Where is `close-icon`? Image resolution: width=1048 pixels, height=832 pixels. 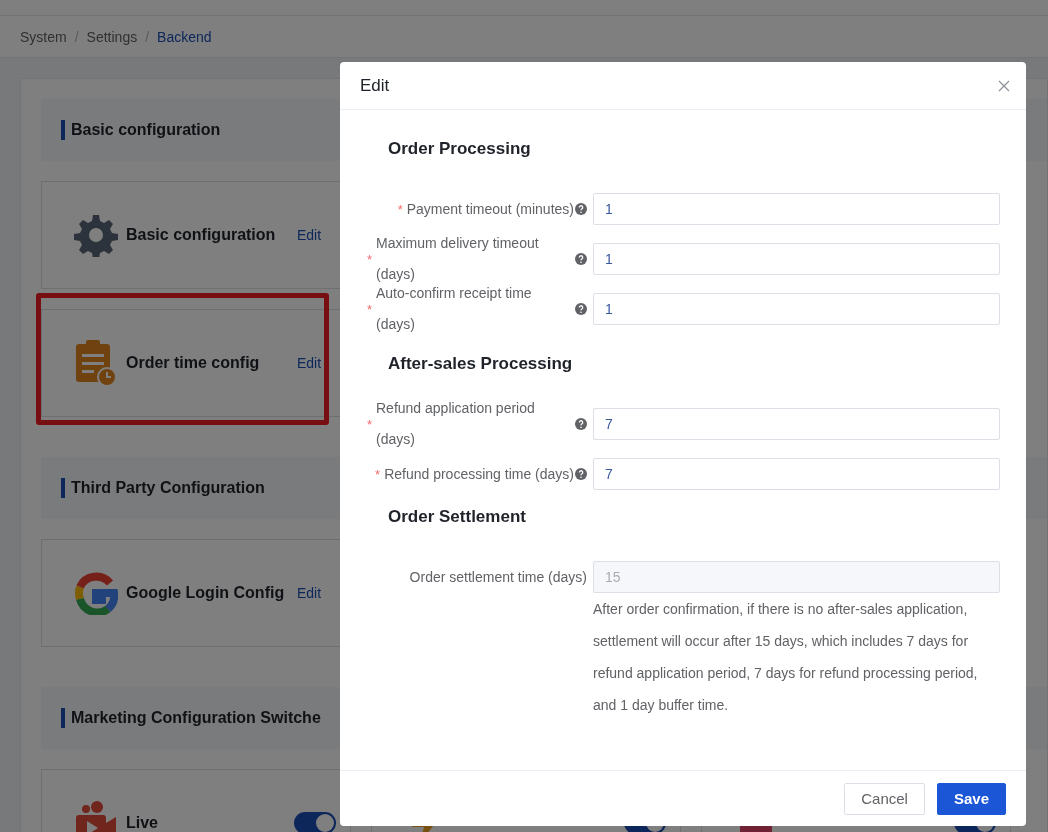
close-icon is located at coordinates (1004, 85).